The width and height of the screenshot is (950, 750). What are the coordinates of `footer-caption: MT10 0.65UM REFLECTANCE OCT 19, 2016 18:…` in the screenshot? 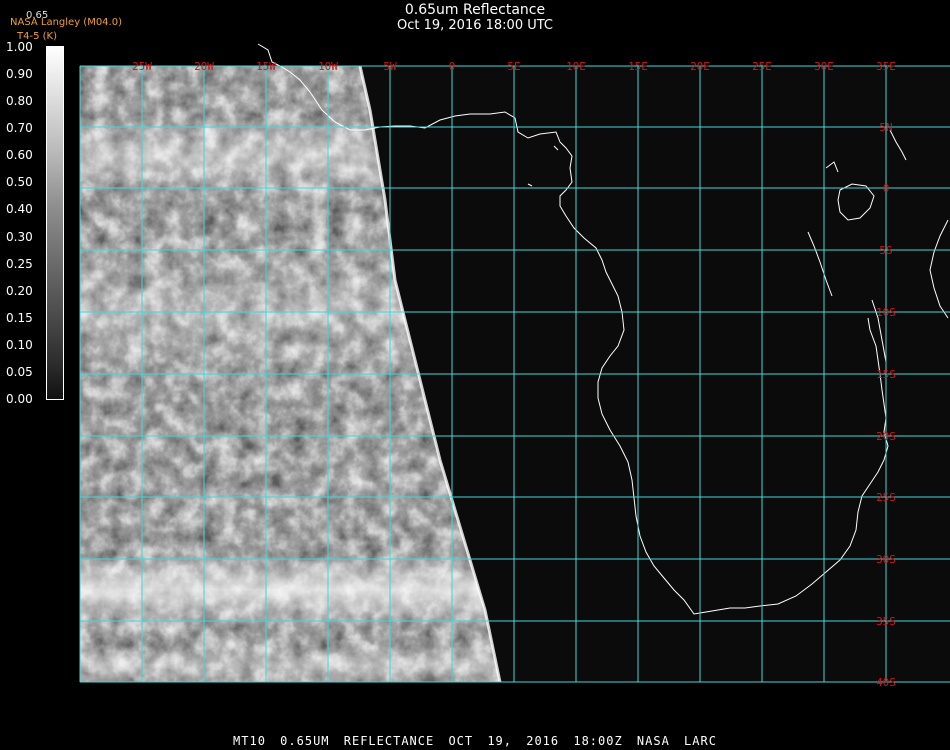 It's located at (475, 741).